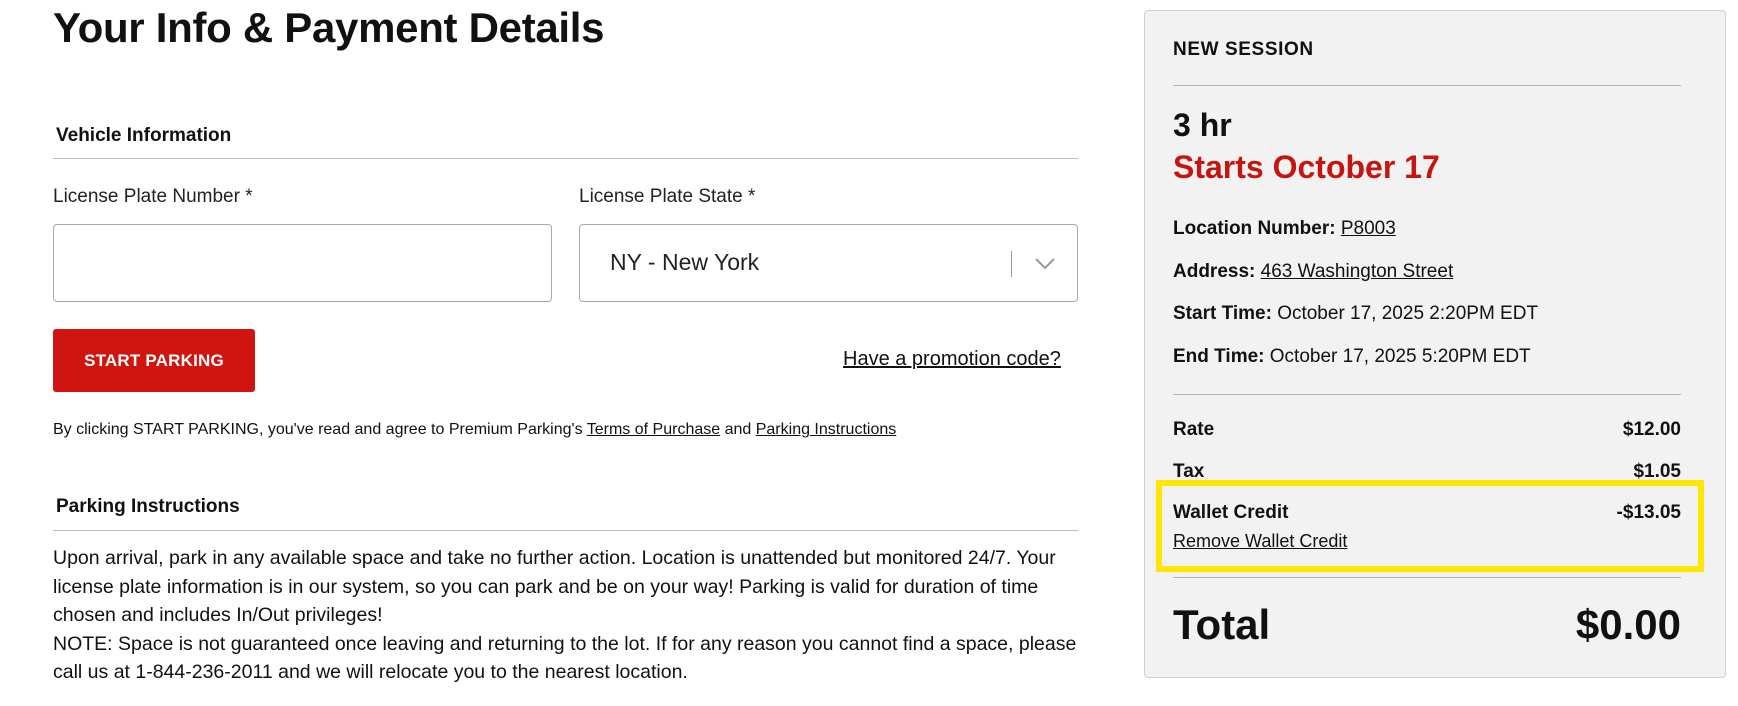  What do you see at coordinates (1306, 167) in the screenshot?
I see `session-start-date: Starts October 17` at bounding box center [1306, 167].